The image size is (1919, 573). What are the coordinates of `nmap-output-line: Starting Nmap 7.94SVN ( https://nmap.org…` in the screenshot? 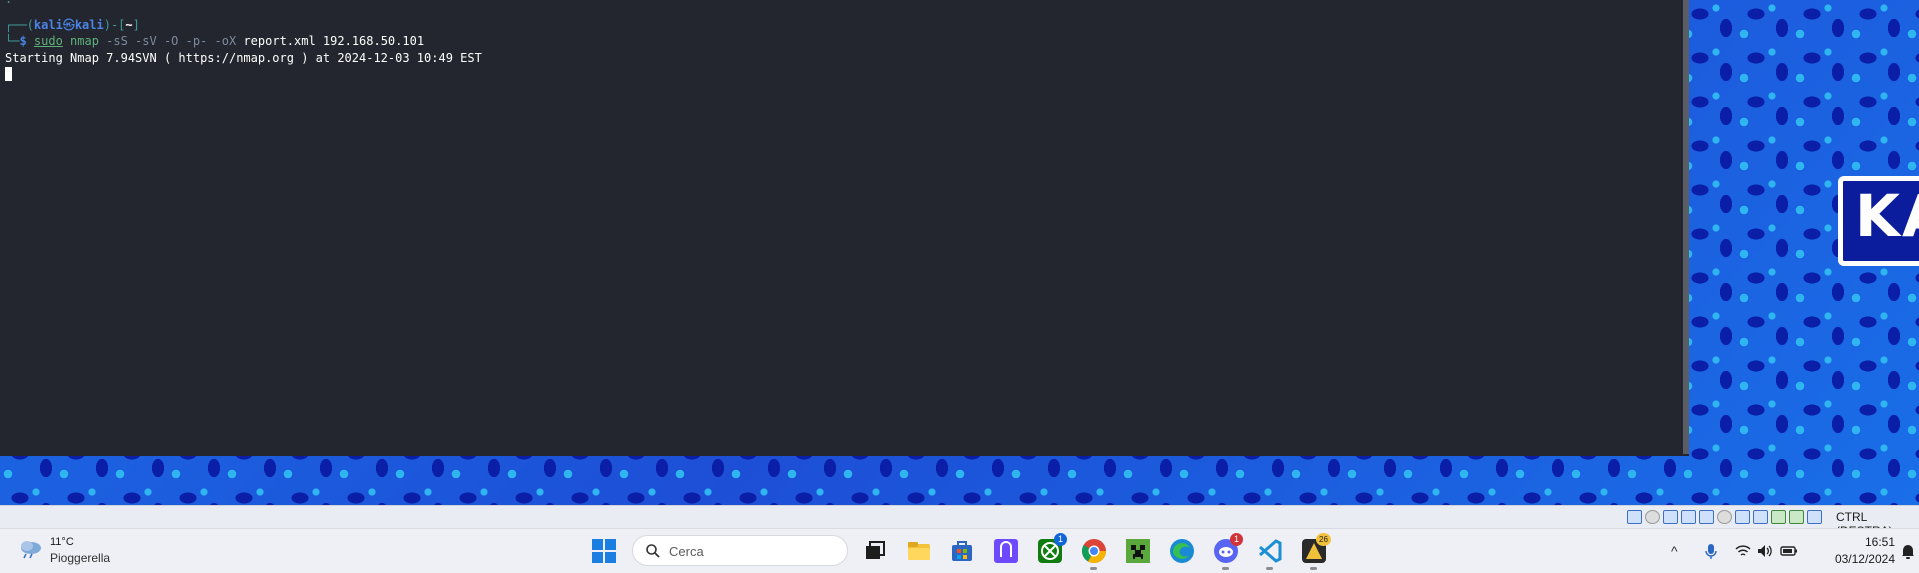 It's located at (243, 58).